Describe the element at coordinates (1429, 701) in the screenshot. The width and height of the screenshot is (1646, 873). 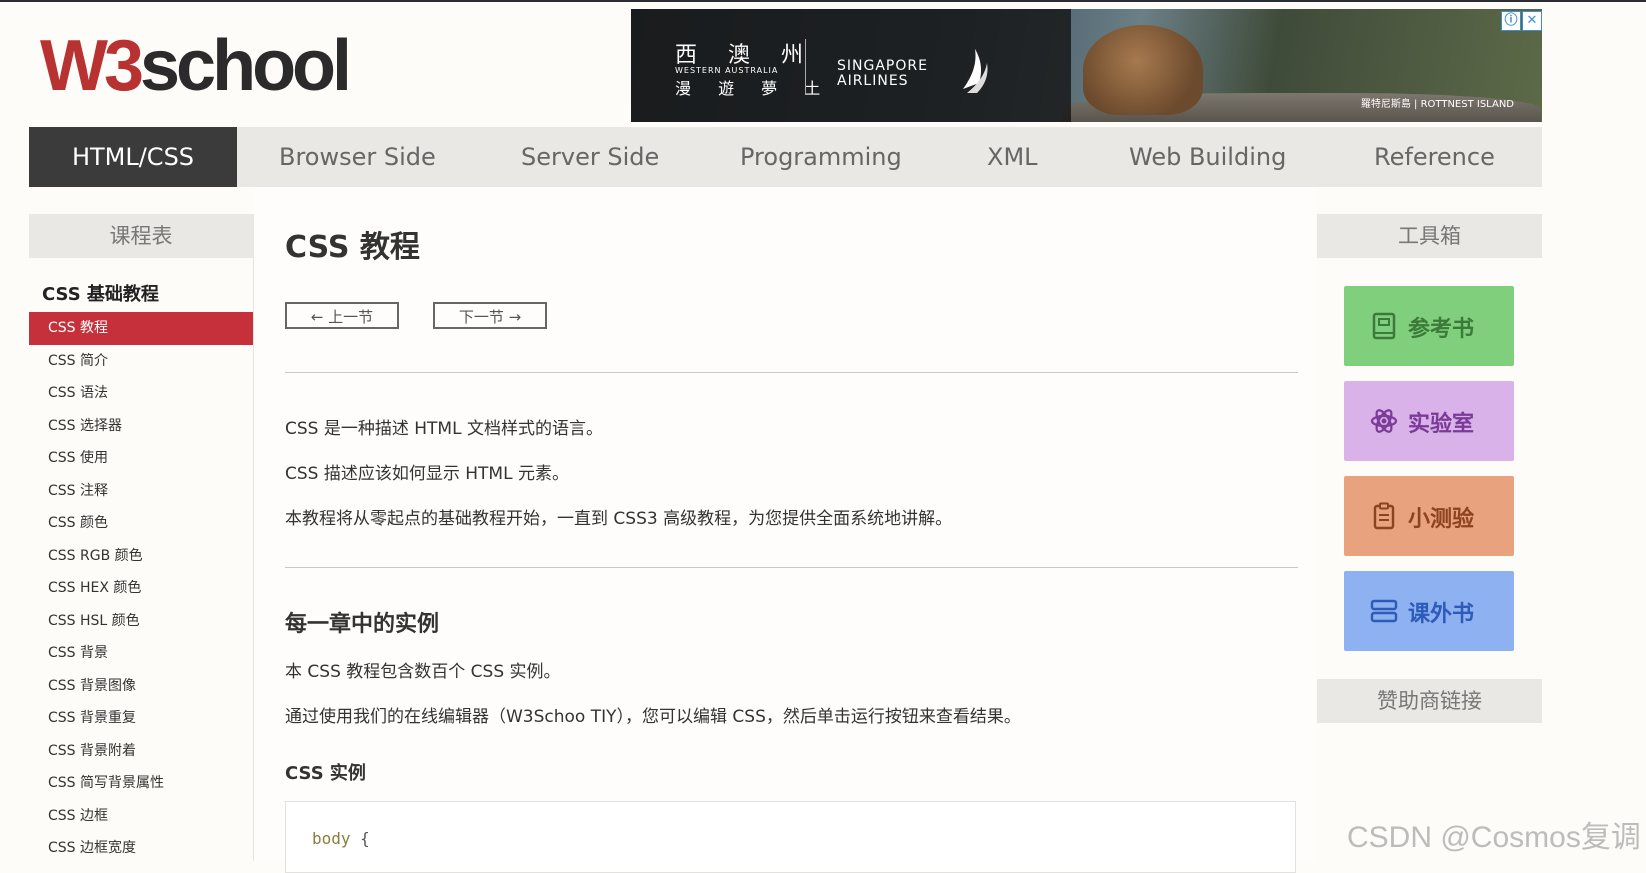
I see `sponsor-title: 赞助商链接` at that location.